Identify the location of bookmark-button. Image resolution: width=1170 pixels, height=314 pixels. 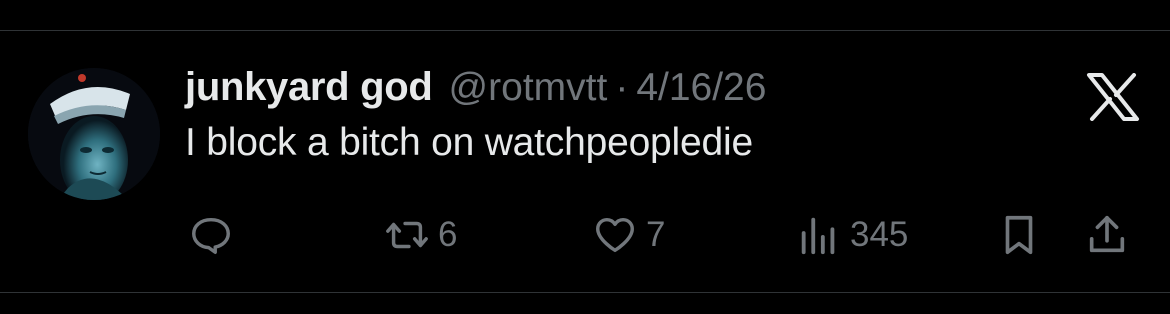
(1019, 235).